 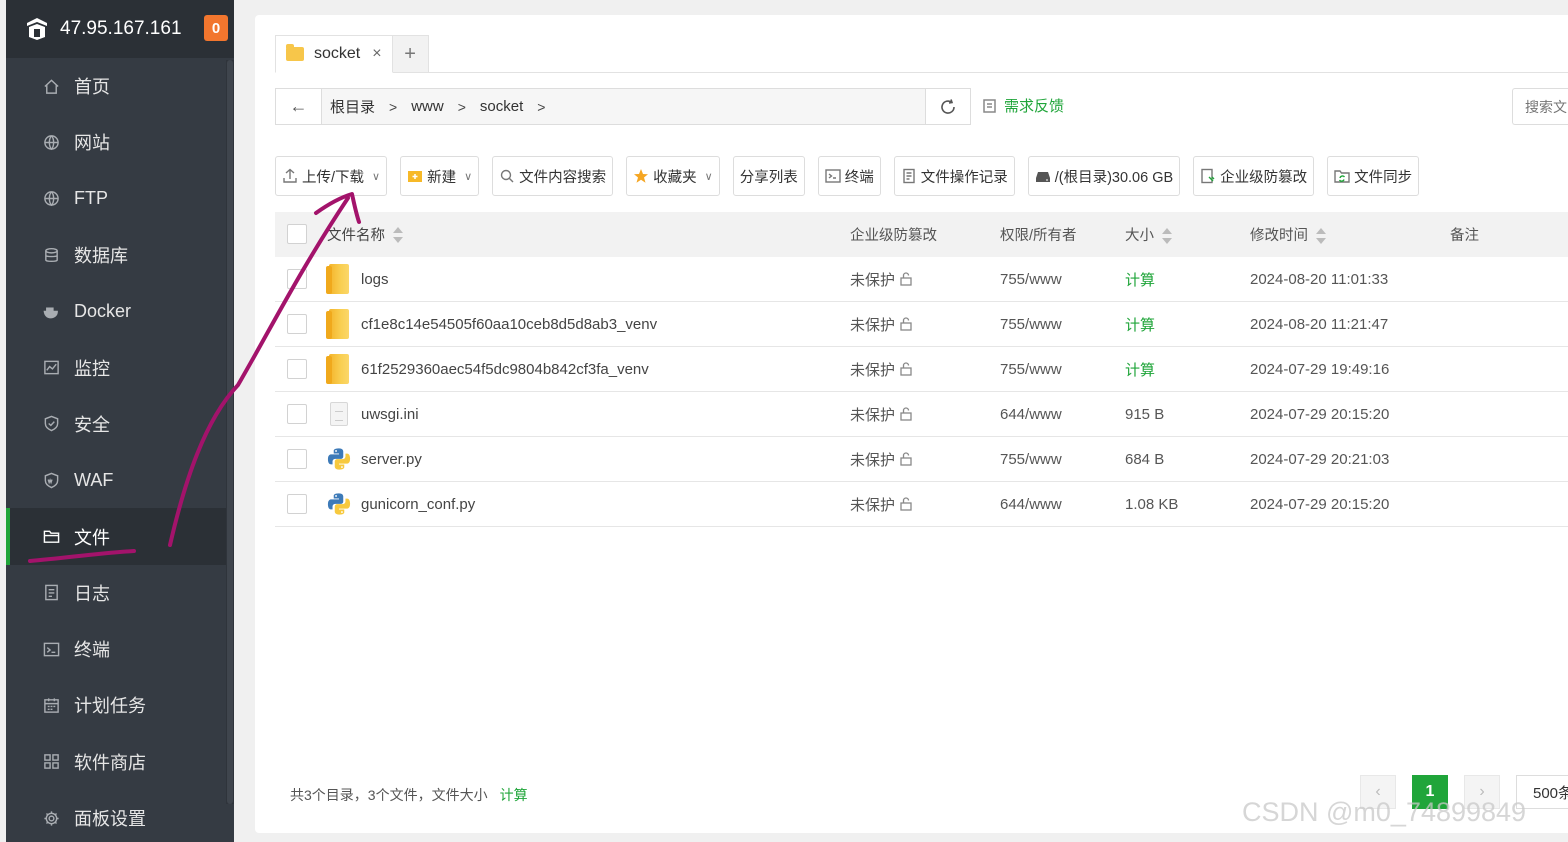 What do you see at coordinates (673, 176) in the screenshot?
I see `favorites-button: 收藏夹 ∨` at bounding box center [673, 176].